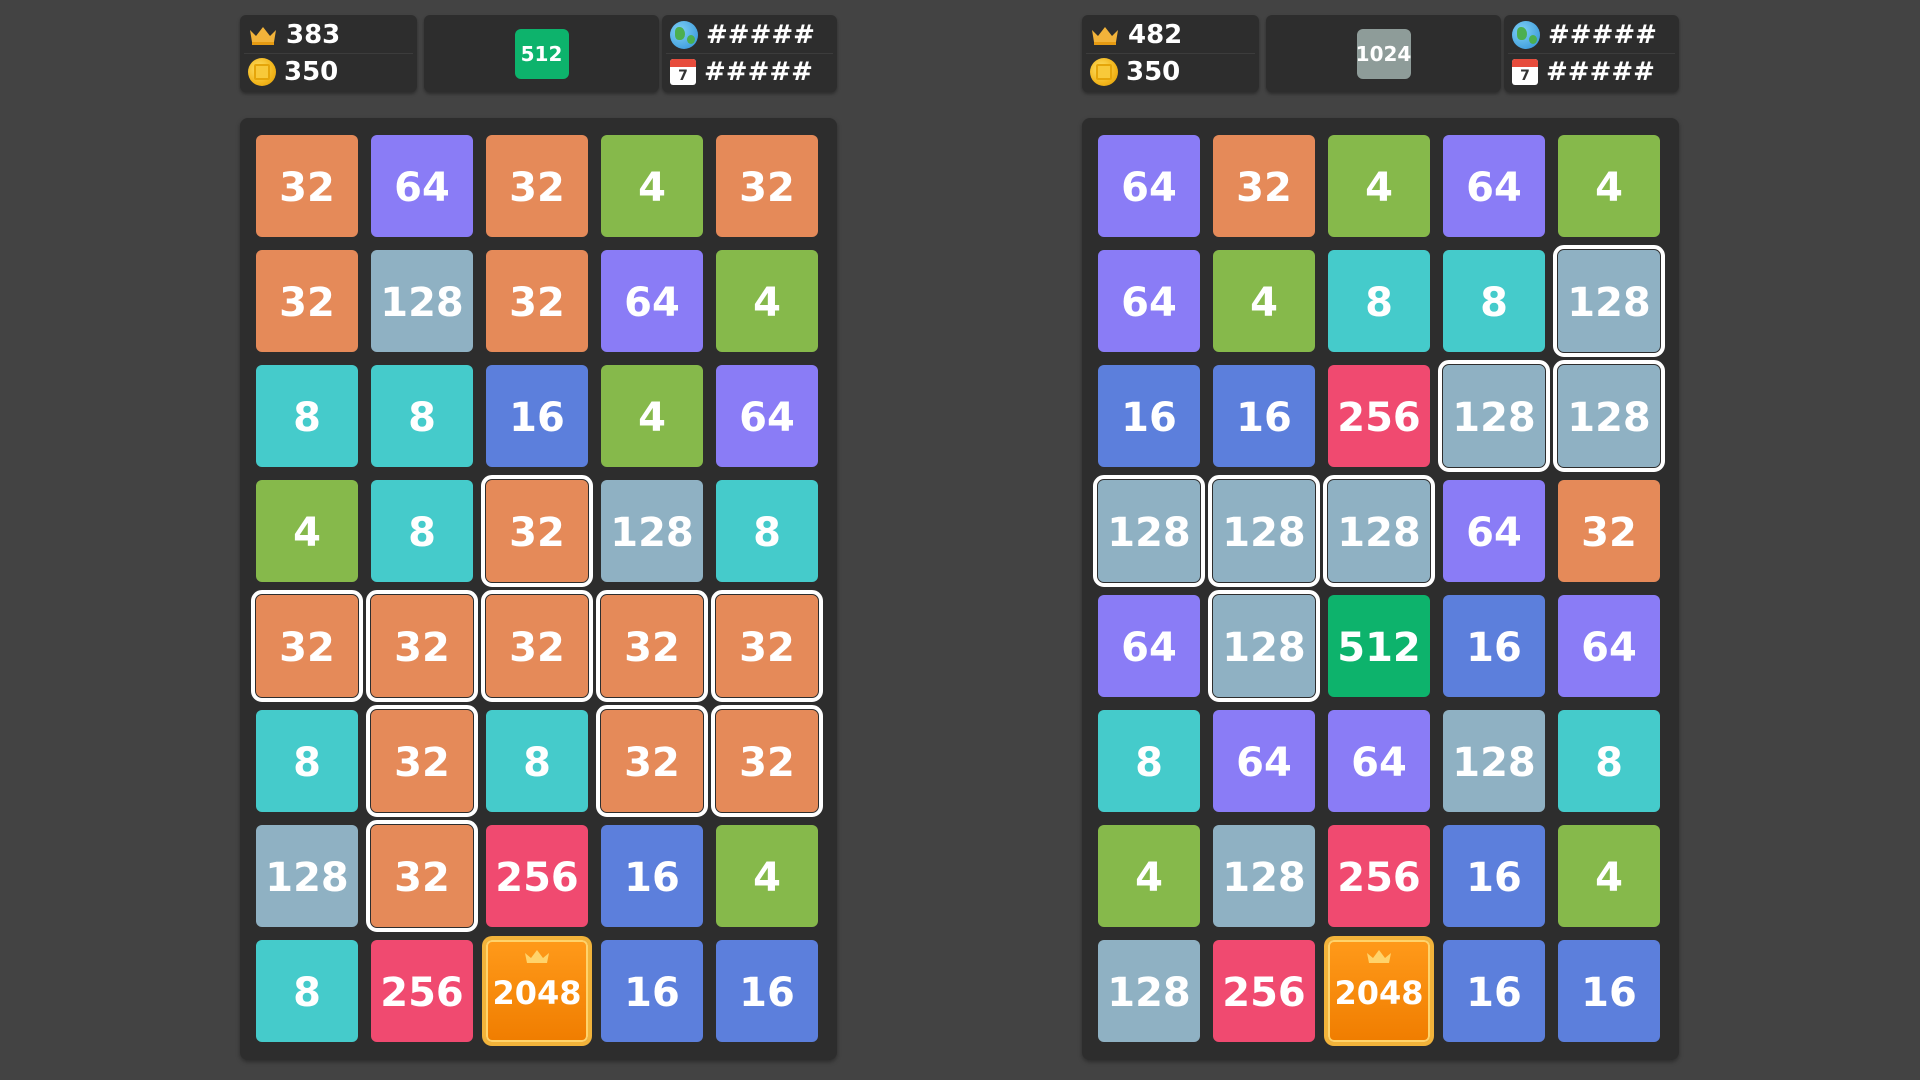  I want to click on coins-row: 350, so click(293, 72).